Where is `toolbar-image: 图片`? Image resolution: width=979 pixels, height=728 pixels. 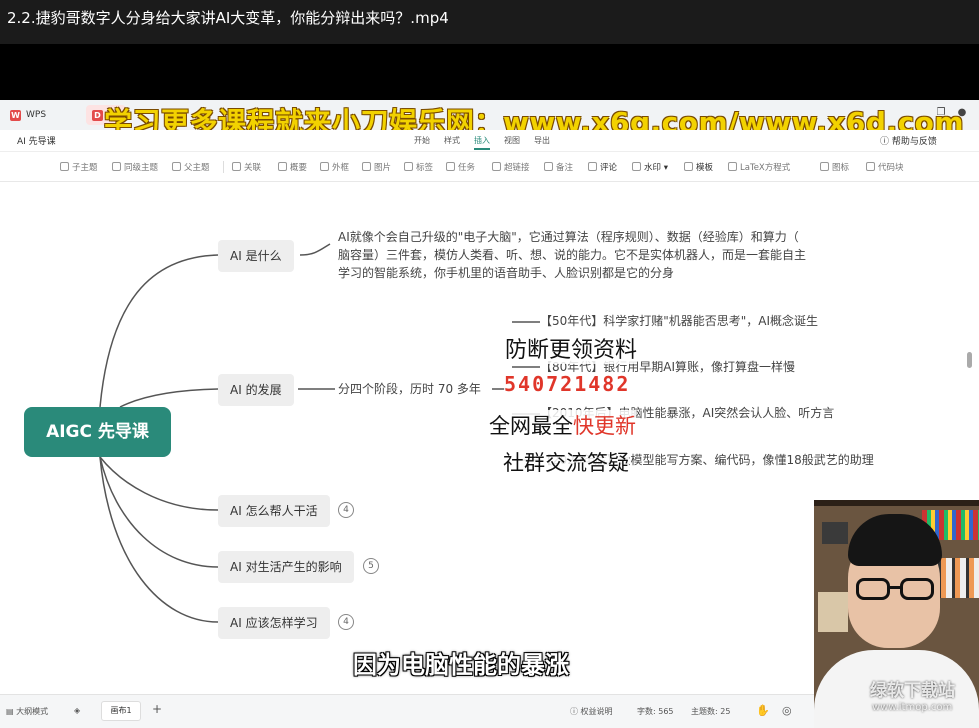 toolbar-image: 图片 is located at coordinates (376, 167).